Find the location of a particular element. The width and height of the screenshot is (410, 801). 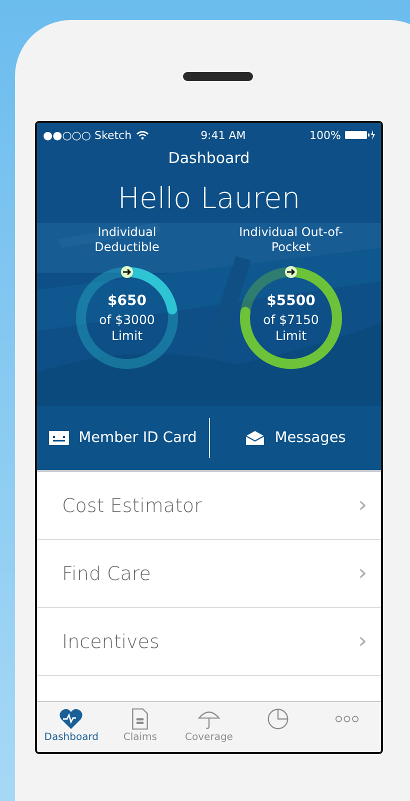

carrier-signal: ●●○○○ Sketch is located at coordinates (87, 135).